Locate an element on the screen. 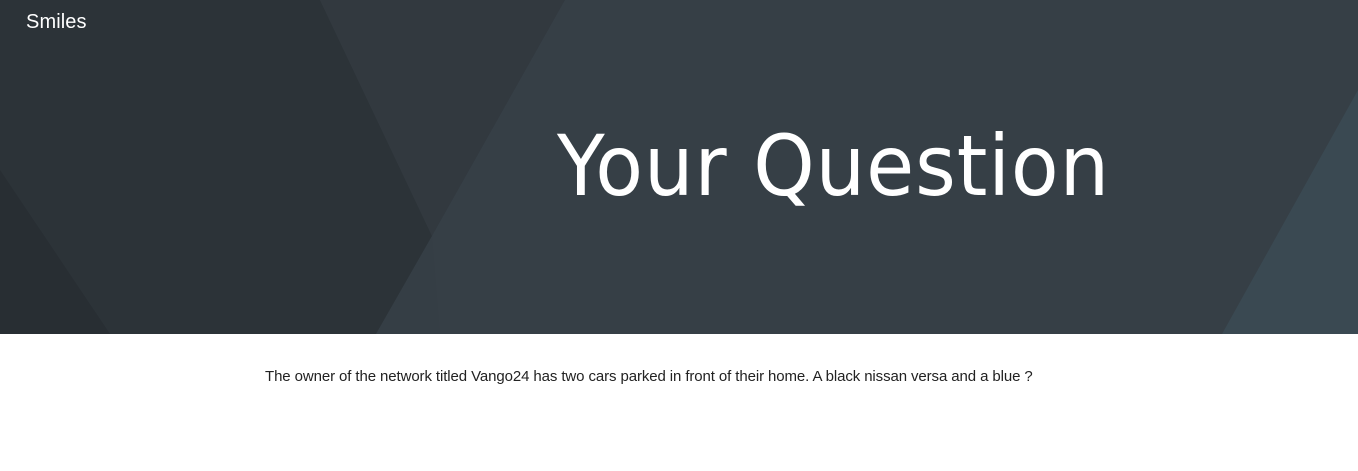 This screenshot has width=1358, height=471. site-name-link: Smiles is located at coordinates (56, 22).